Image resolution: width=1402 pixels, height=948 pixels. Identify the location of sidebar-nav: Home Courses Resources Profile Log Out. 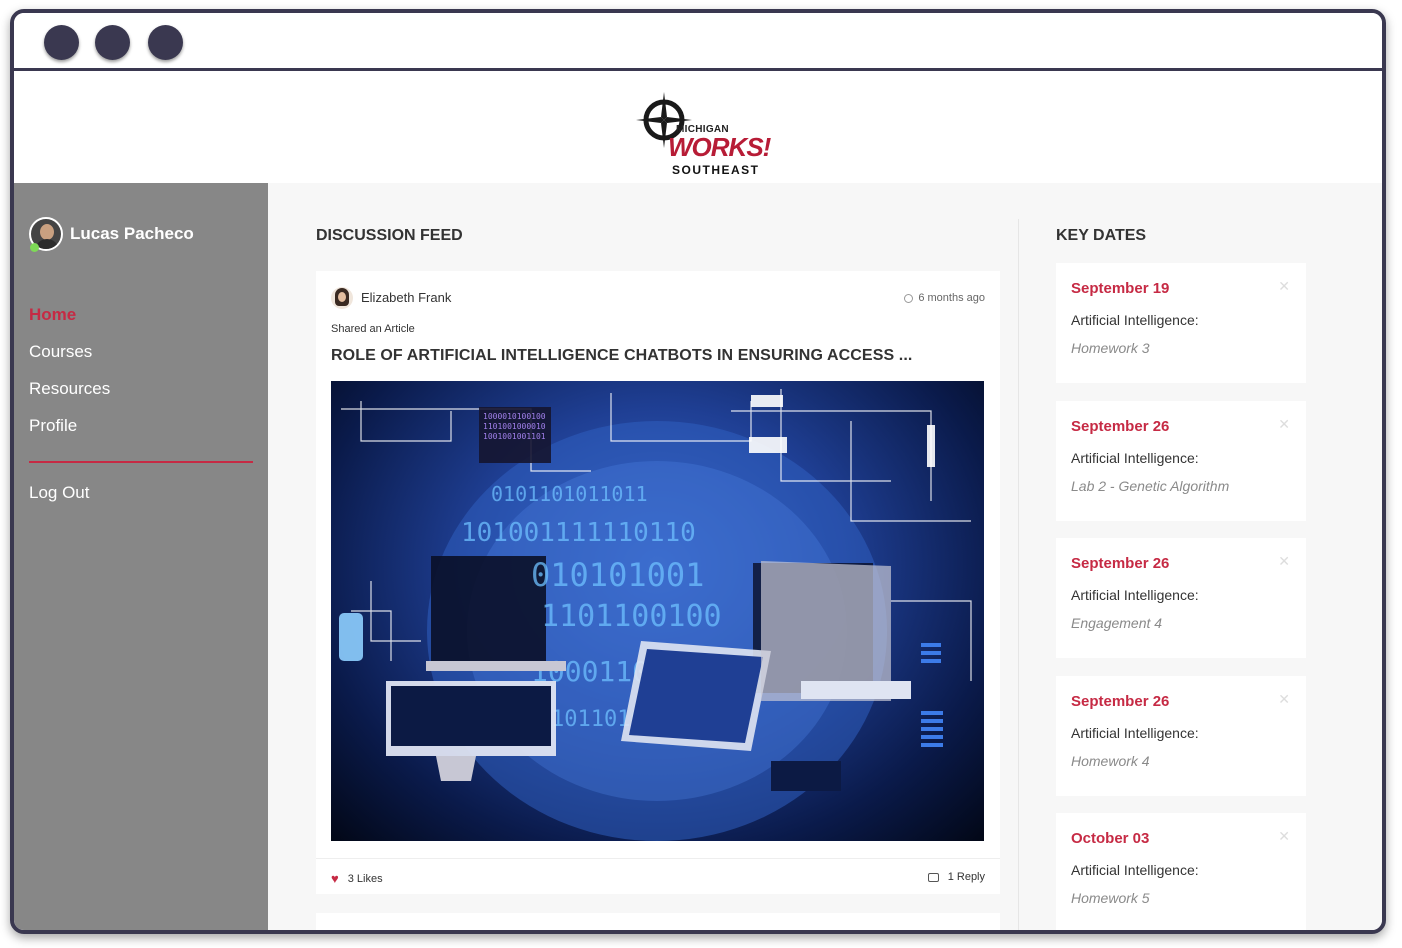
(141, 412).